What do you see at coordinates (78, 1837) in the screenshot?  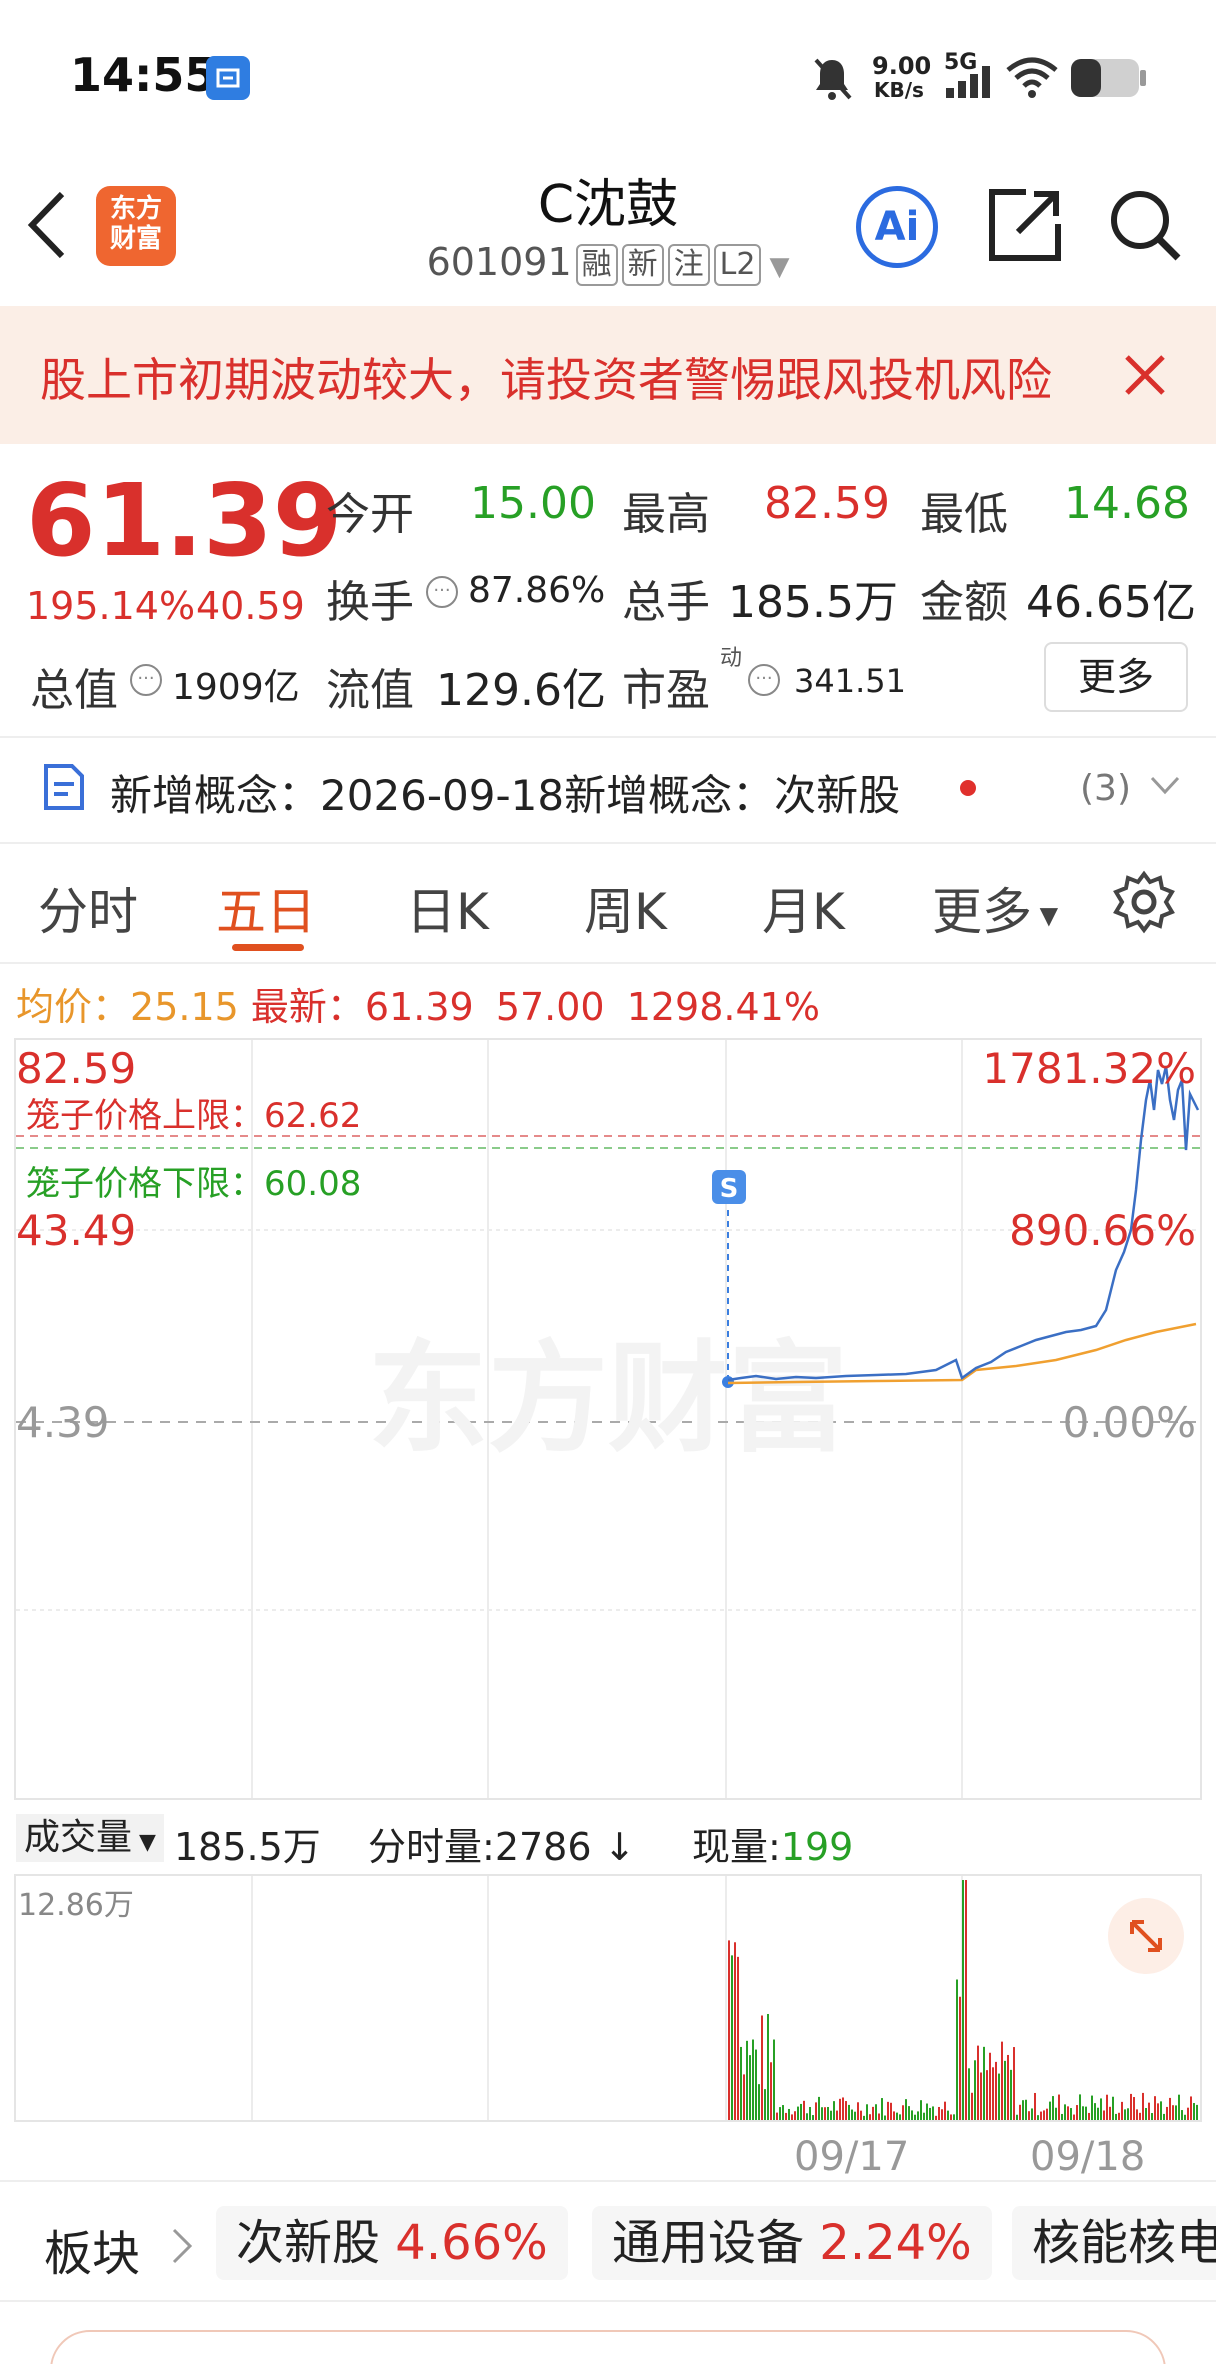 I see `volume-type-label: 成交量` at bounding box center [78, 1837].